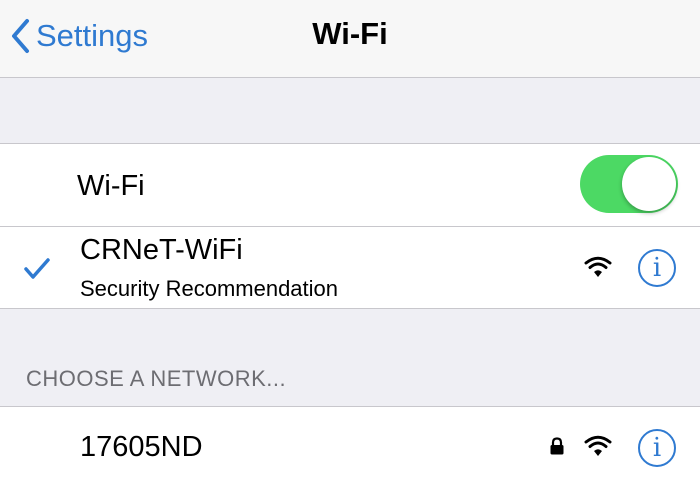  I want to click on connected-network-subtitle: Security Recommendation, so click(209, 288).